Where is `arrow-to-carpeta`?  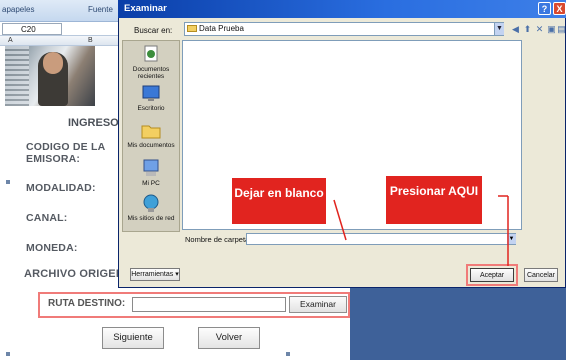 arrow-to-carpeta is located at coordinates (340, 220).